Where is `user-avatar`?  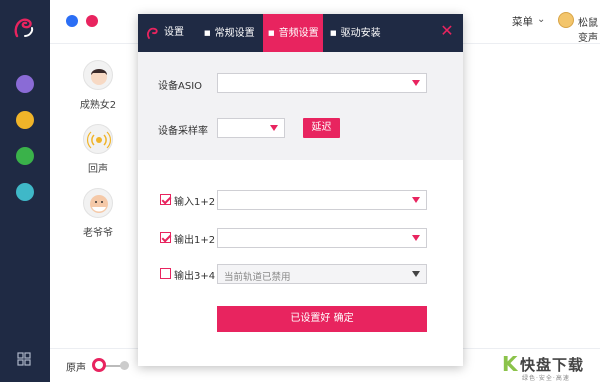 user-avatar is located at coordinates (566, 20).